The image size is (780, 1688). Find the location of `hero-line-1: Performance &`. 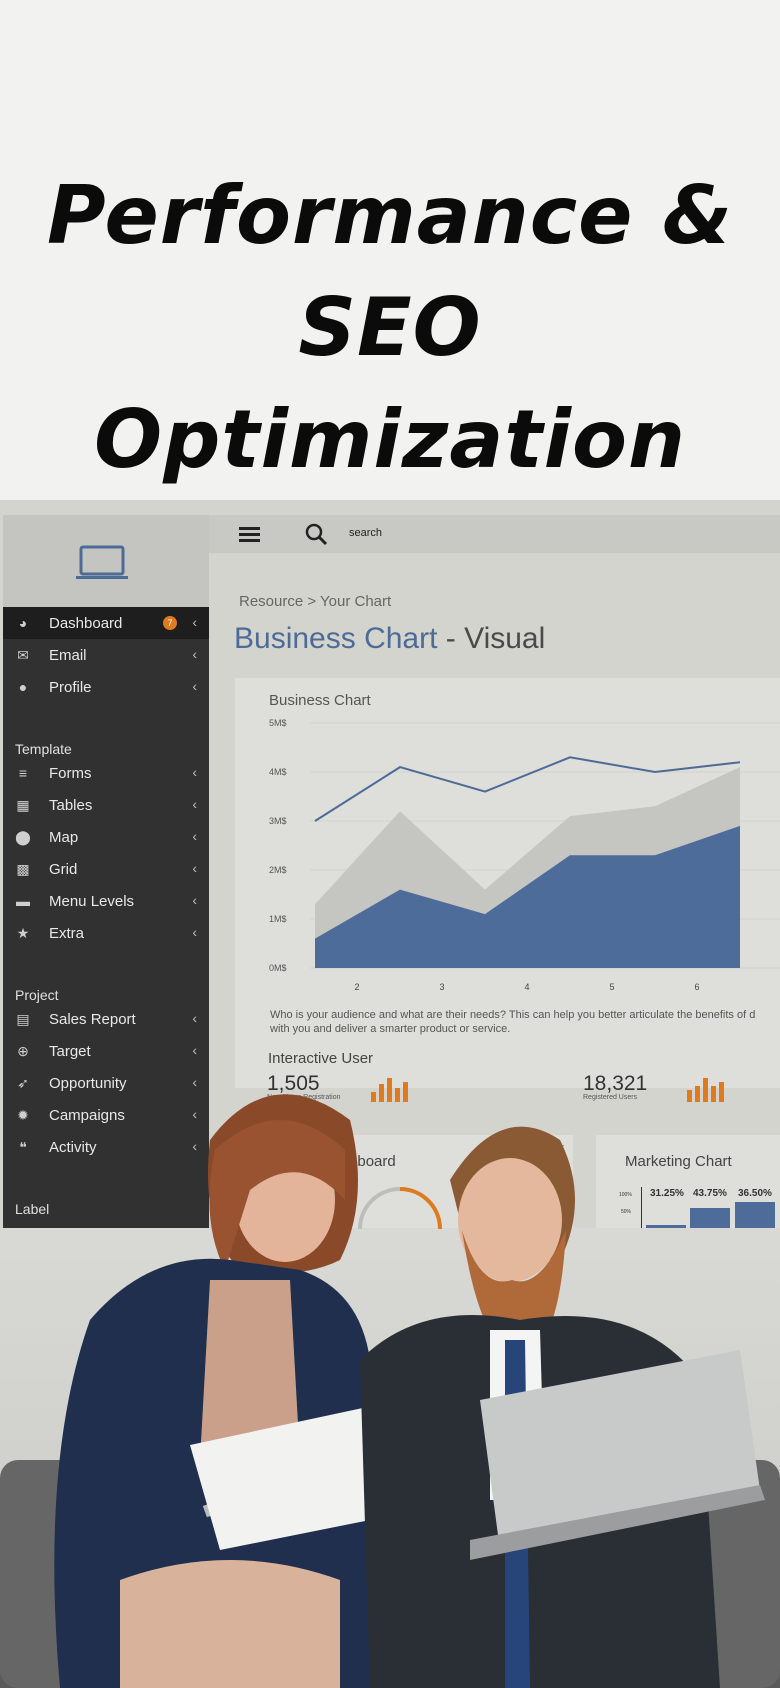

hero-line-1: Performance & is located at coordinates (389, 215).